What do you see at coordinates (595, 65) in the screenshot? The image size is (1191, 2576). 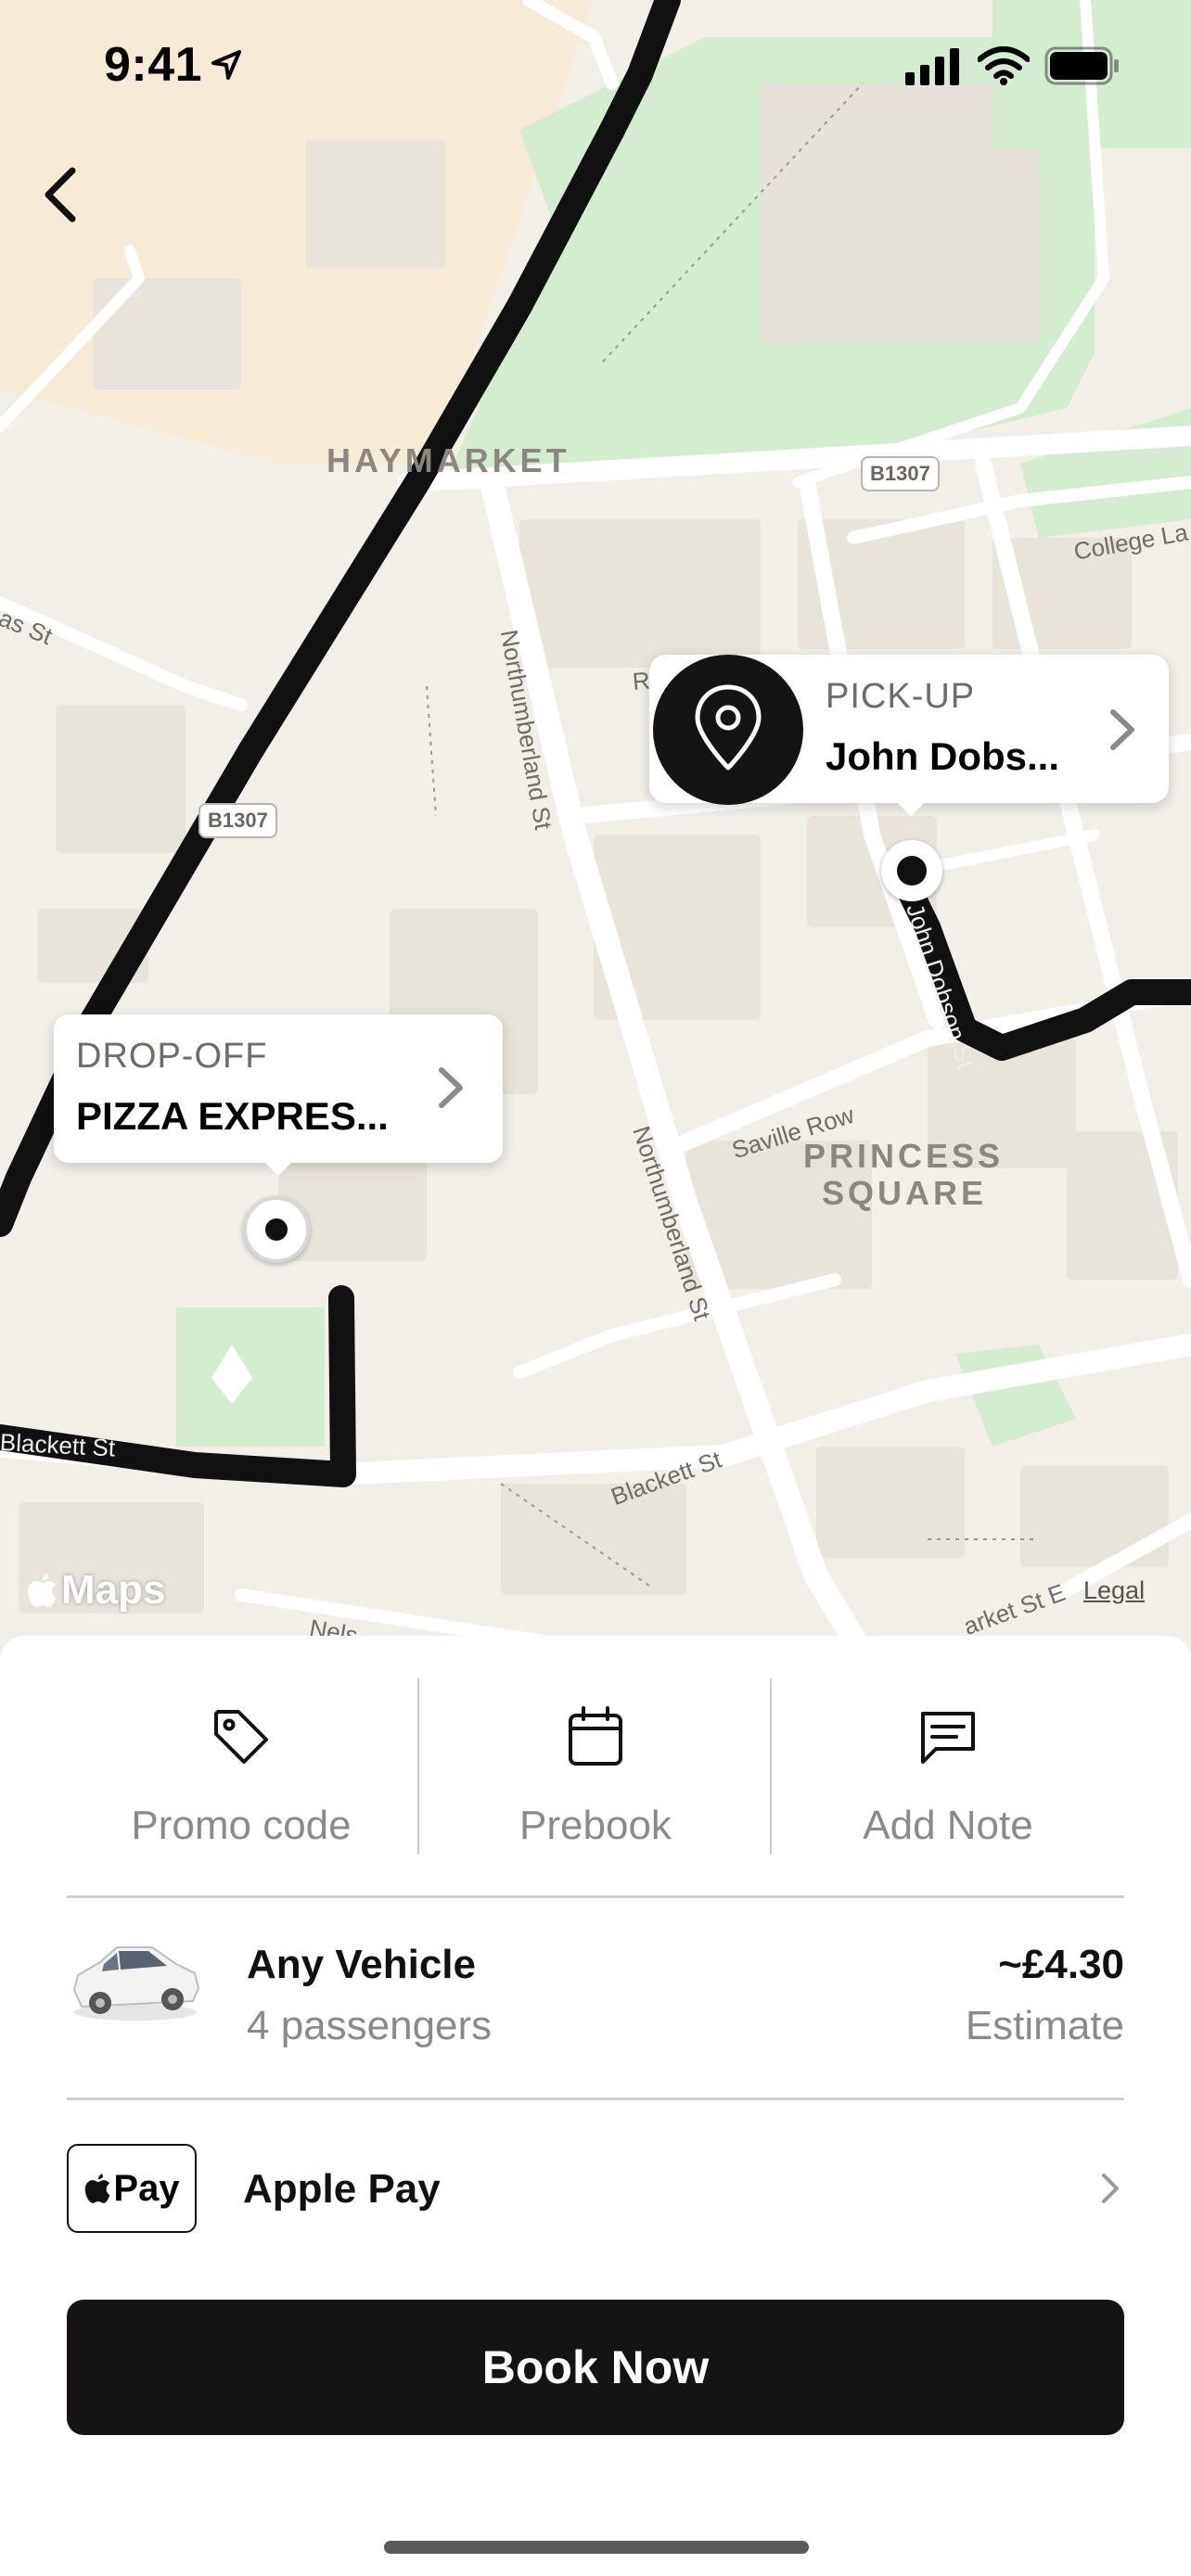 I see `status-bar: 9:41` at bounding box center [595, 65].